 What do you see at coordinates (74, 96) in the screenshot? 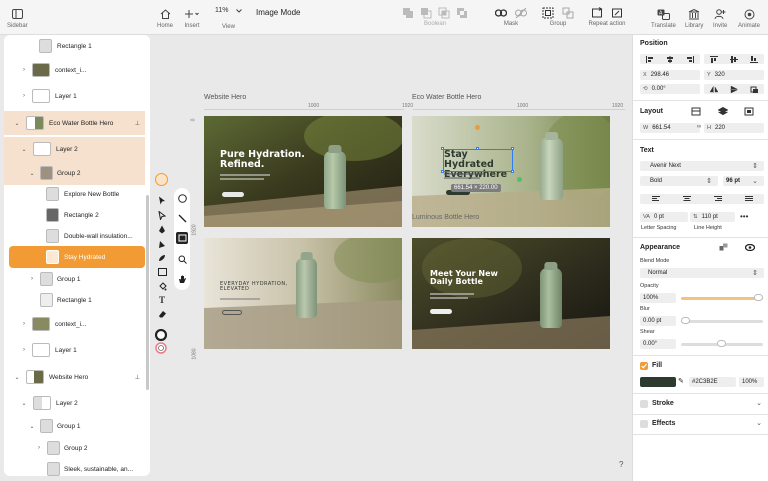
I see `layer-row: › Layer 1` at bounding box center [74, 96].